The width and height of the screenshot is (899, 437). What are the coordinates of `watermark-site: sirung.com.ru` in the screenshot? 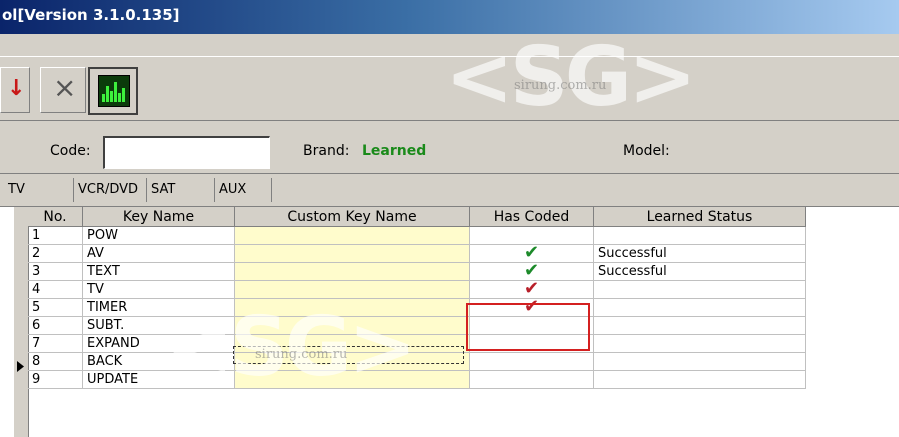 It's located at (560, 85).